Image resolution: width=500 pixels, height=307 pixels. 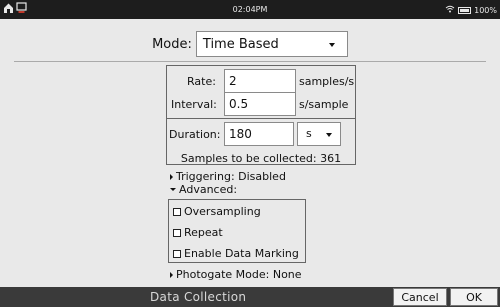 I want to click on settings-divider, so click(x=261, y=118).